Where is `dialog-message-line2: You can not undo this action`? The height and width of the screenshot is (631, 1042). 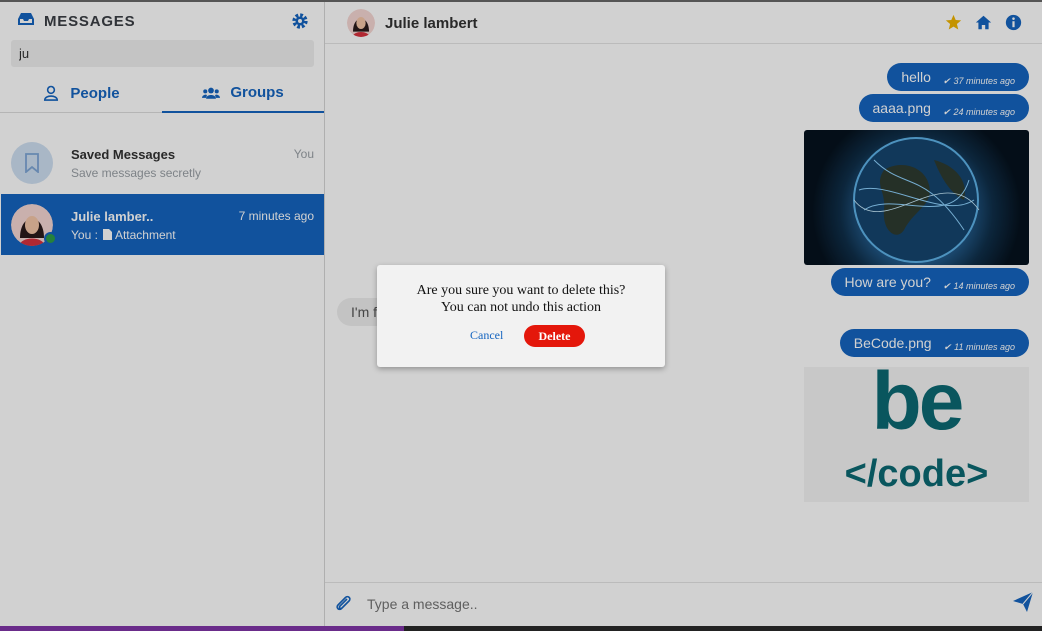
dialog-message-line2: You can not undo this action is located at coordinates (521, 307).